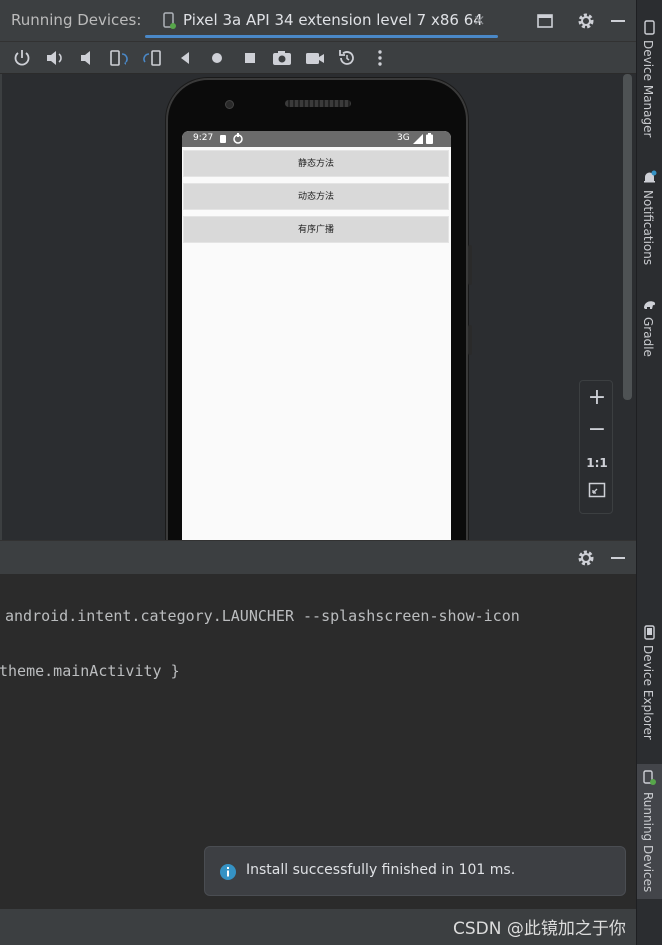  Describe the element at coordinates (203, 138) in the screenshot. I see `status-time: 9:27` at that location.